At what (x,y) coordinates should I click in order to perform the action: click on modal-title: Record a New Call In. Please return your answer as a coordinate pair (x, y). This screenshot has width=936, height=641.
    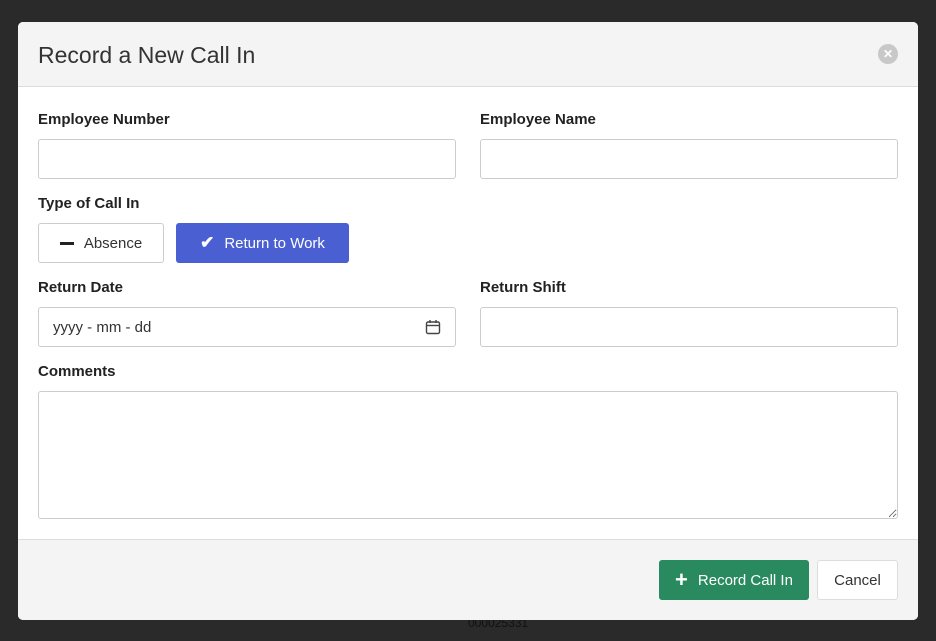
    Looking at the image, I should click on (147, 55).